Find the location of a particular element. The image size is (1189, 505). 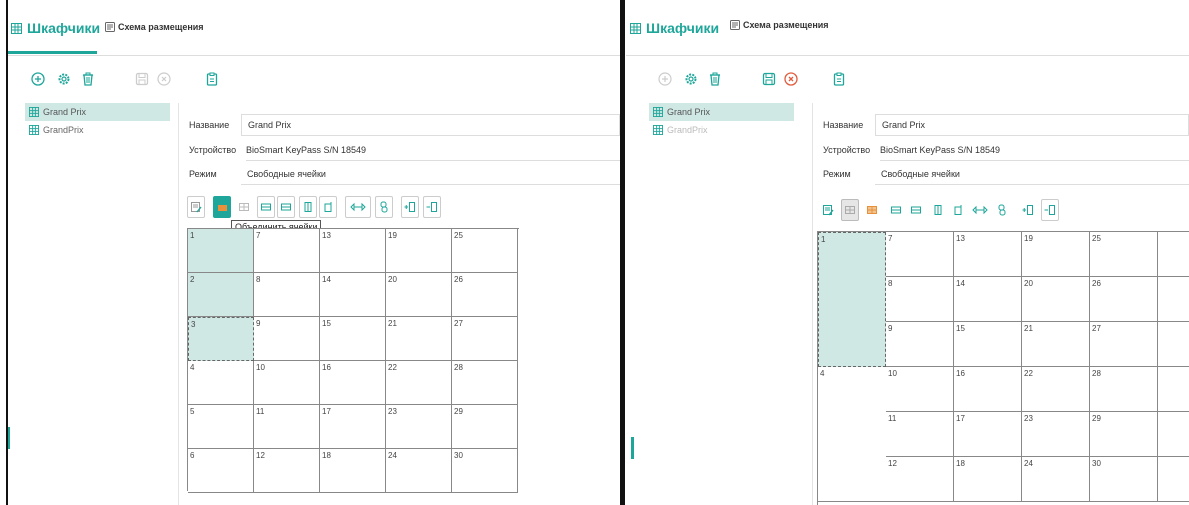

add-button is located at coordinates (665, 79).